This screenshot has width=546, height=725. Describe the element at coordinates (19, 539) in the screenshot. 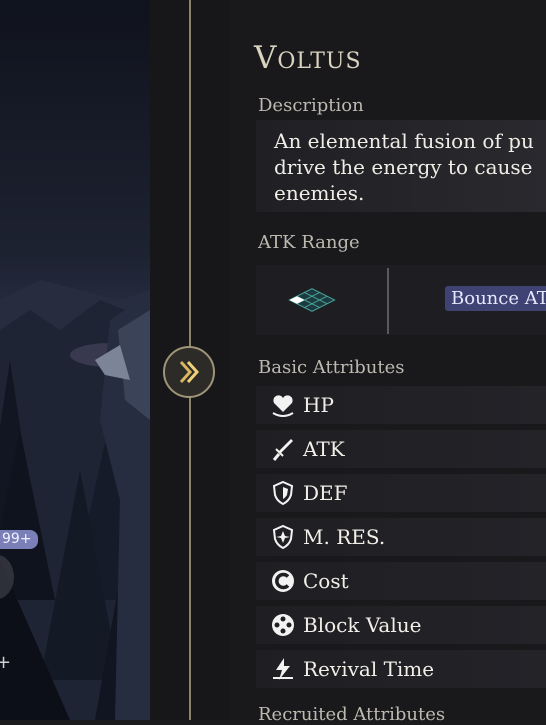

I see `count-badge: 99+` at that location.